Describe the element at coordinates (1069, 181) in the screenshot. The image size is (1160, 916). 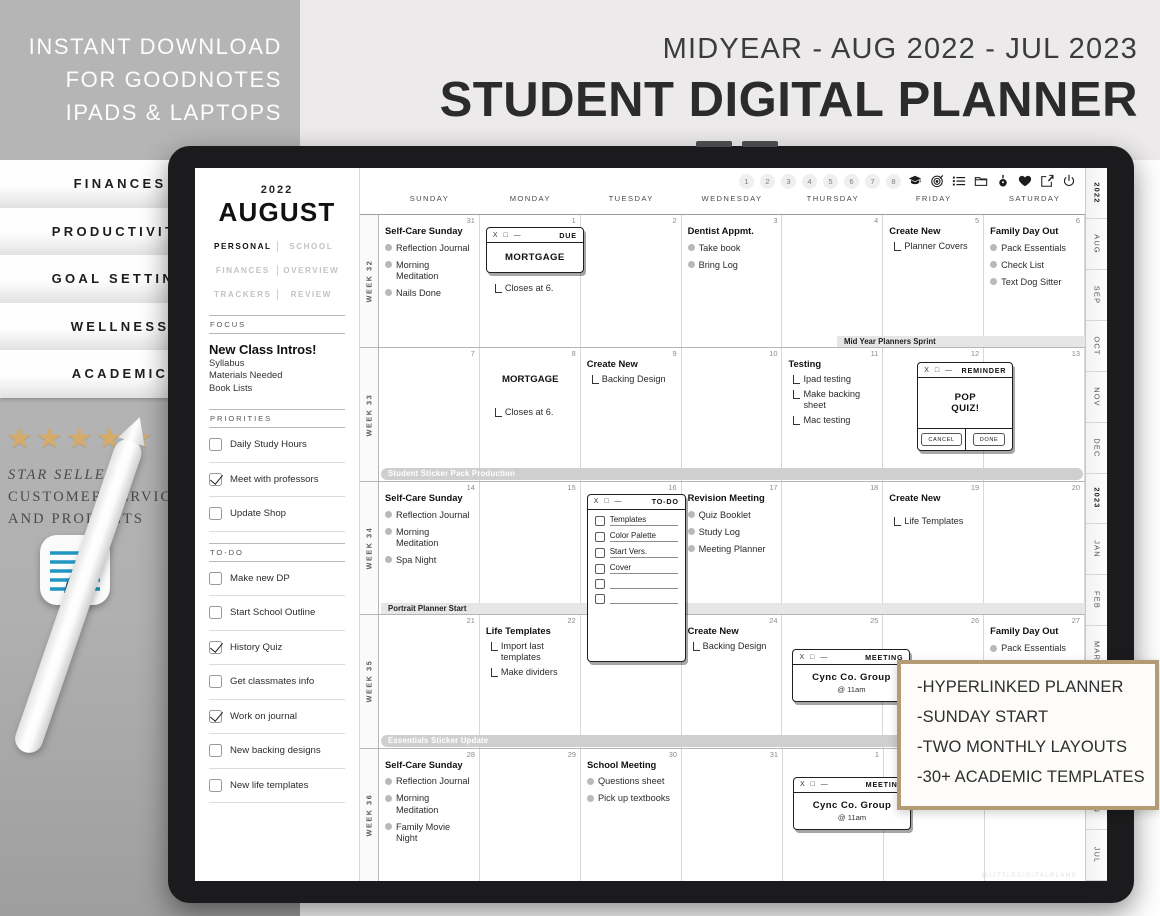
I see `power-icon` at that location.